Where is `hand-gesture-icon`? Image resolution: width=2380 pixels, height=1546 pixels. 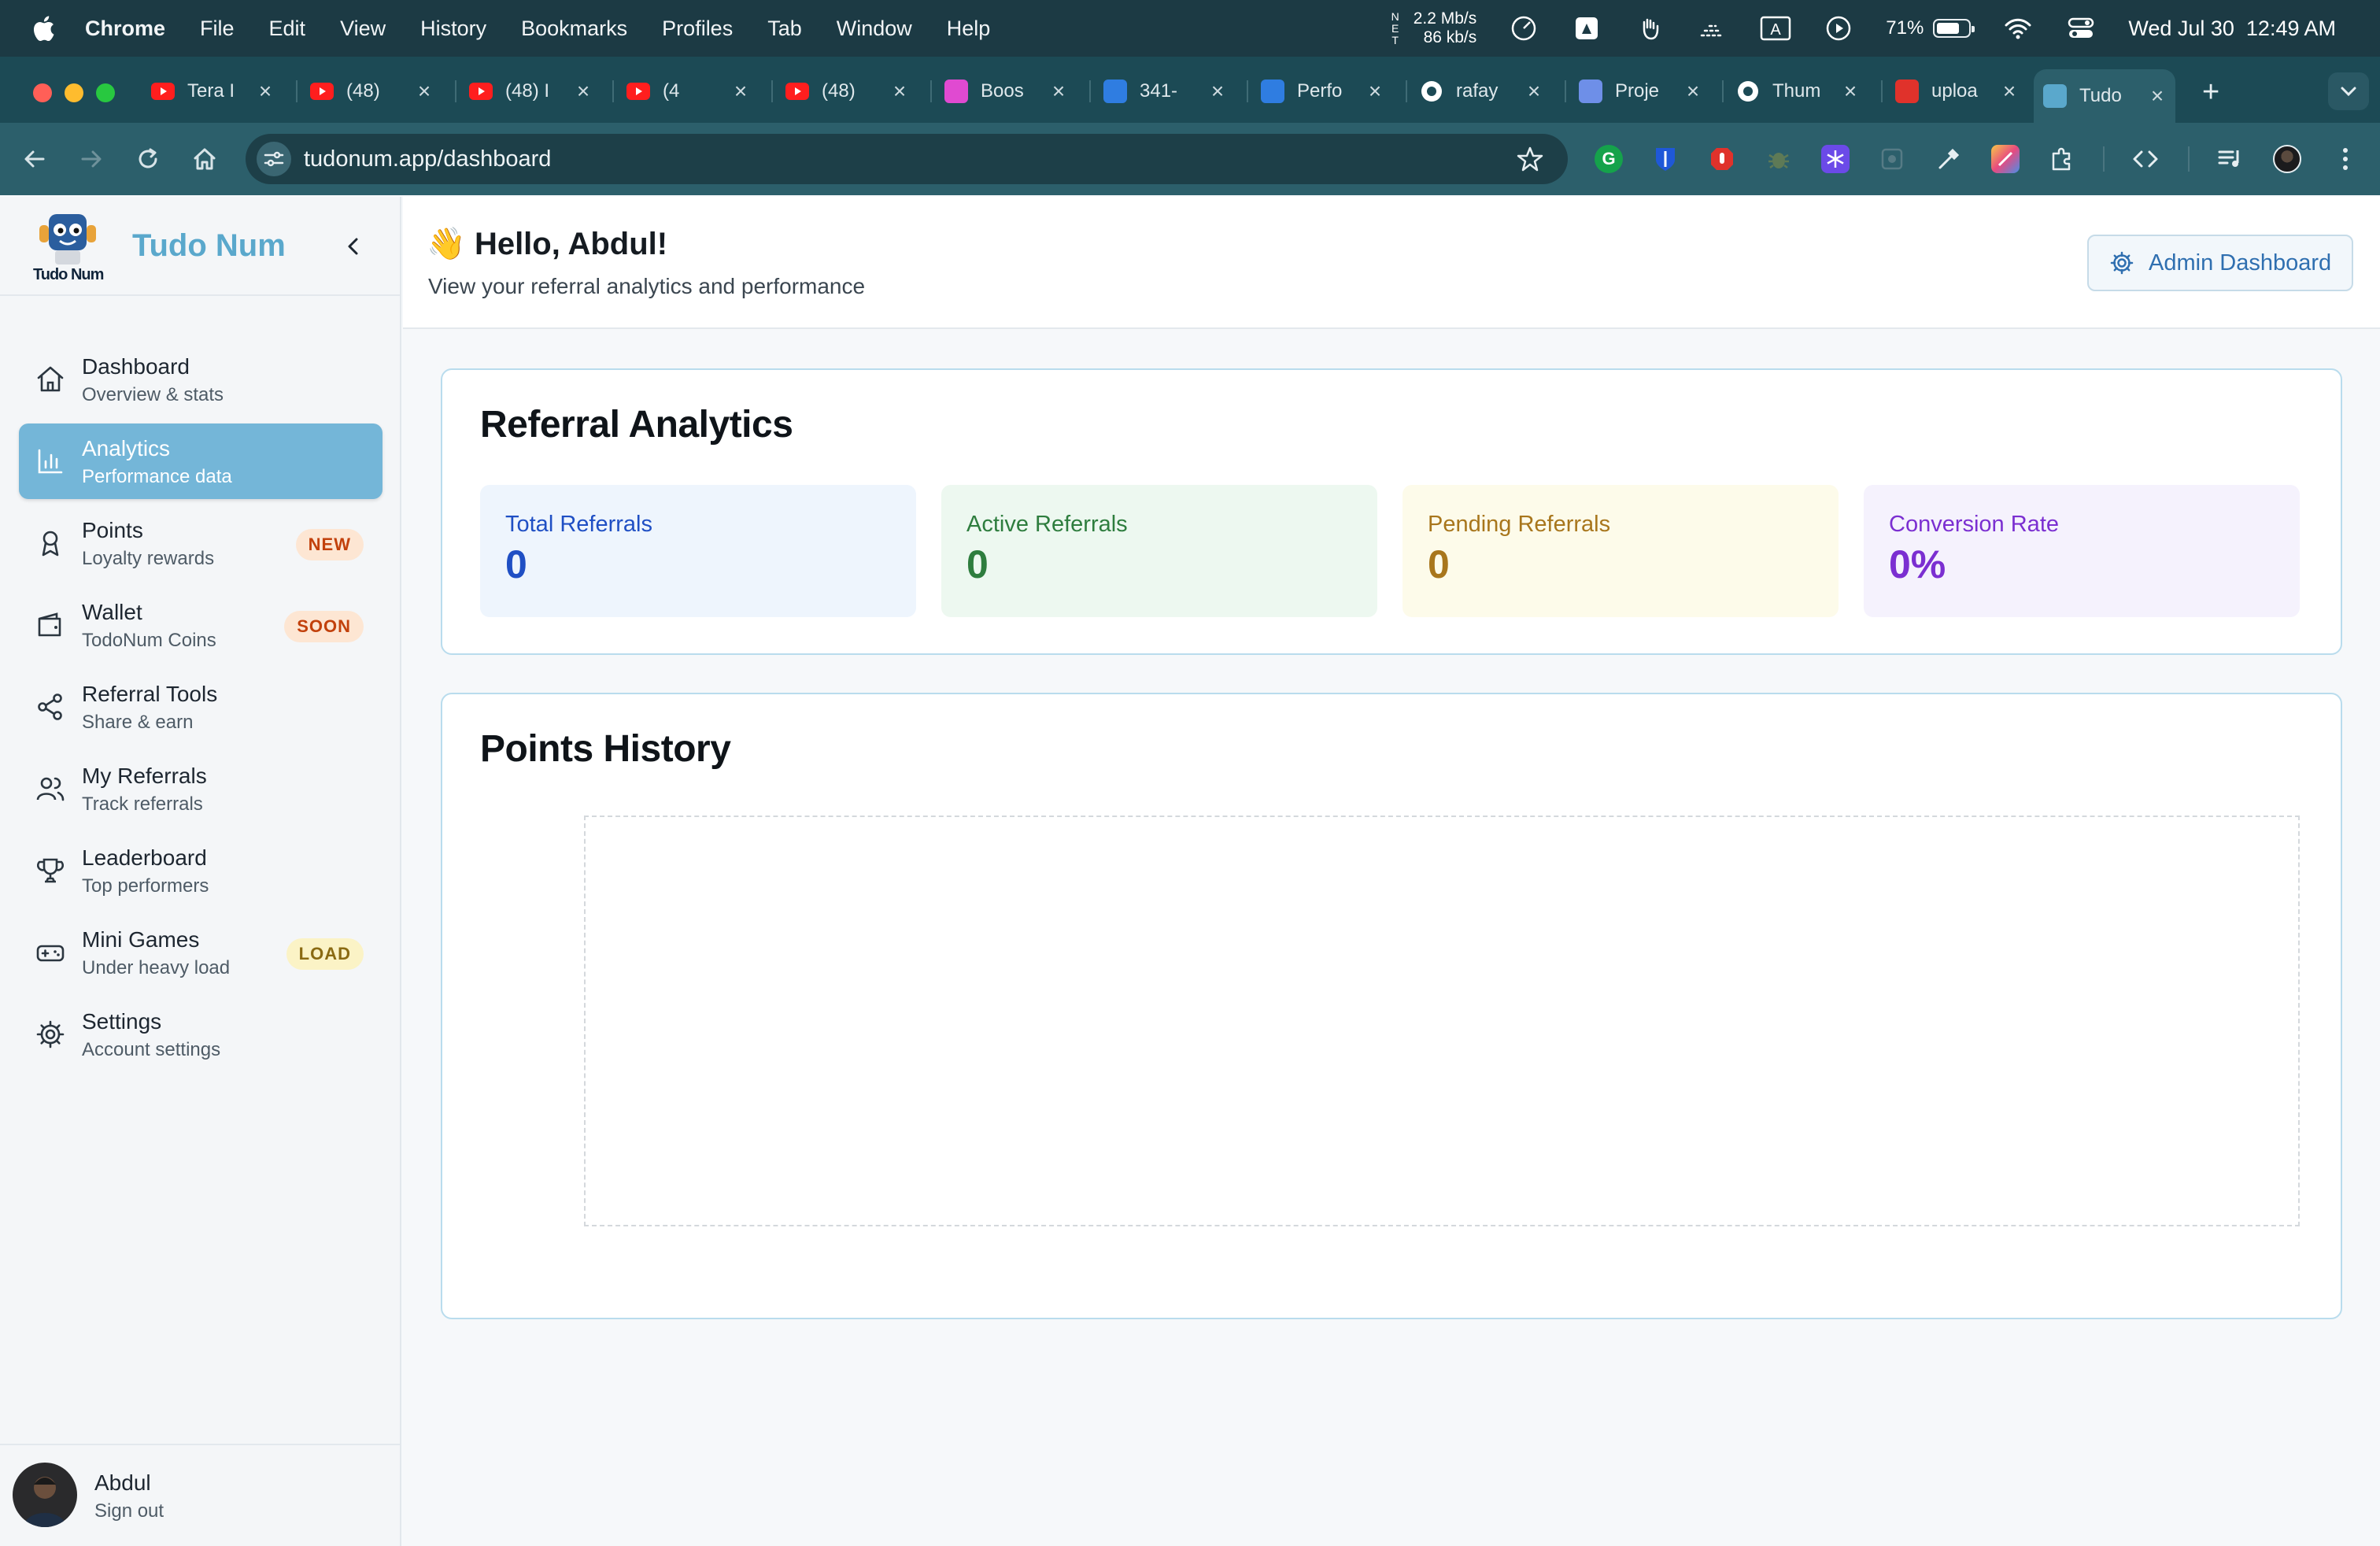 hand-gesture-icon is located at coordinates (1649, 28).